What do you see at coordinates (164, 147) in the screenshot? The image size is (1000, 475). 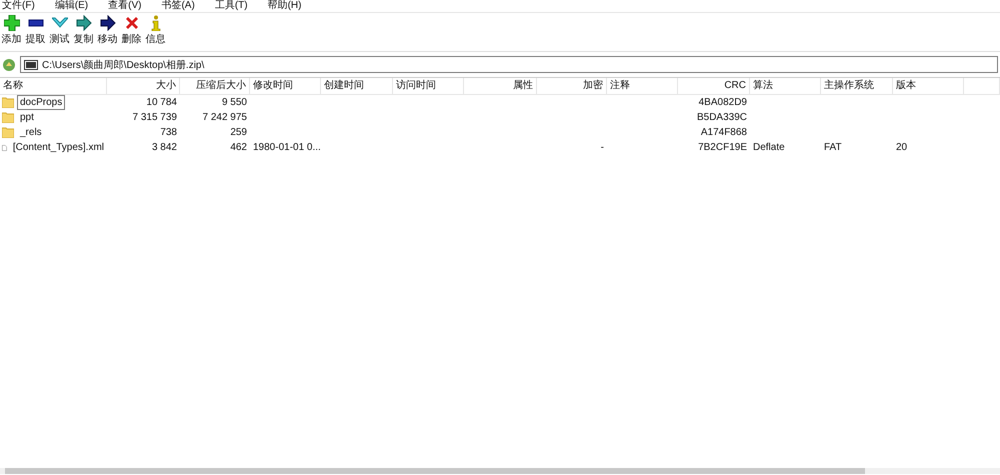 I see `table-cell-text: 3 842` at bounding box center [164, 147].